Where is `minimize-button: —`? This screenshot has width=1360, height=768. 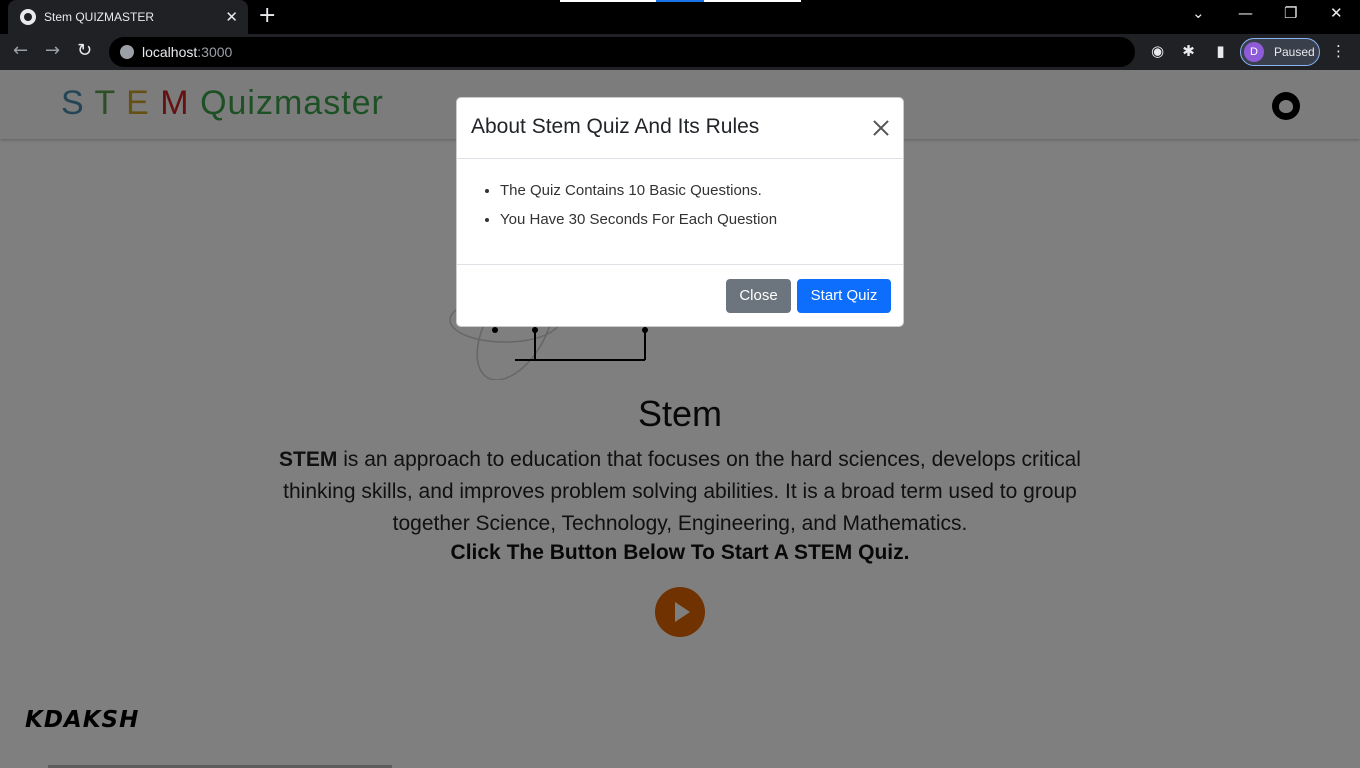 minimize-button: — is located at coordinates (1245, 13).